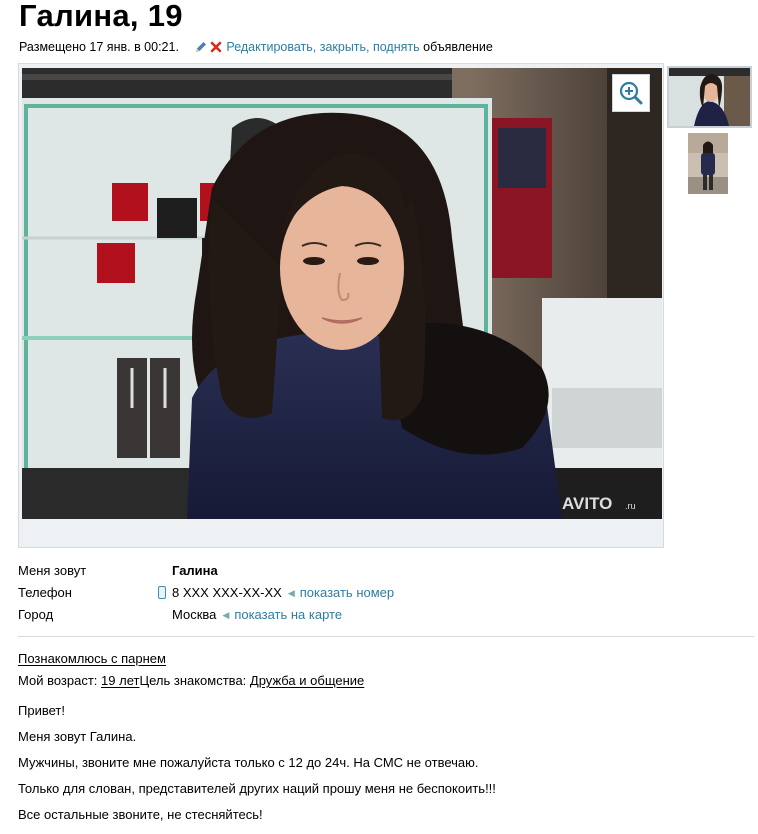  I want to click on zoom-in-icon, so click(631, 93).